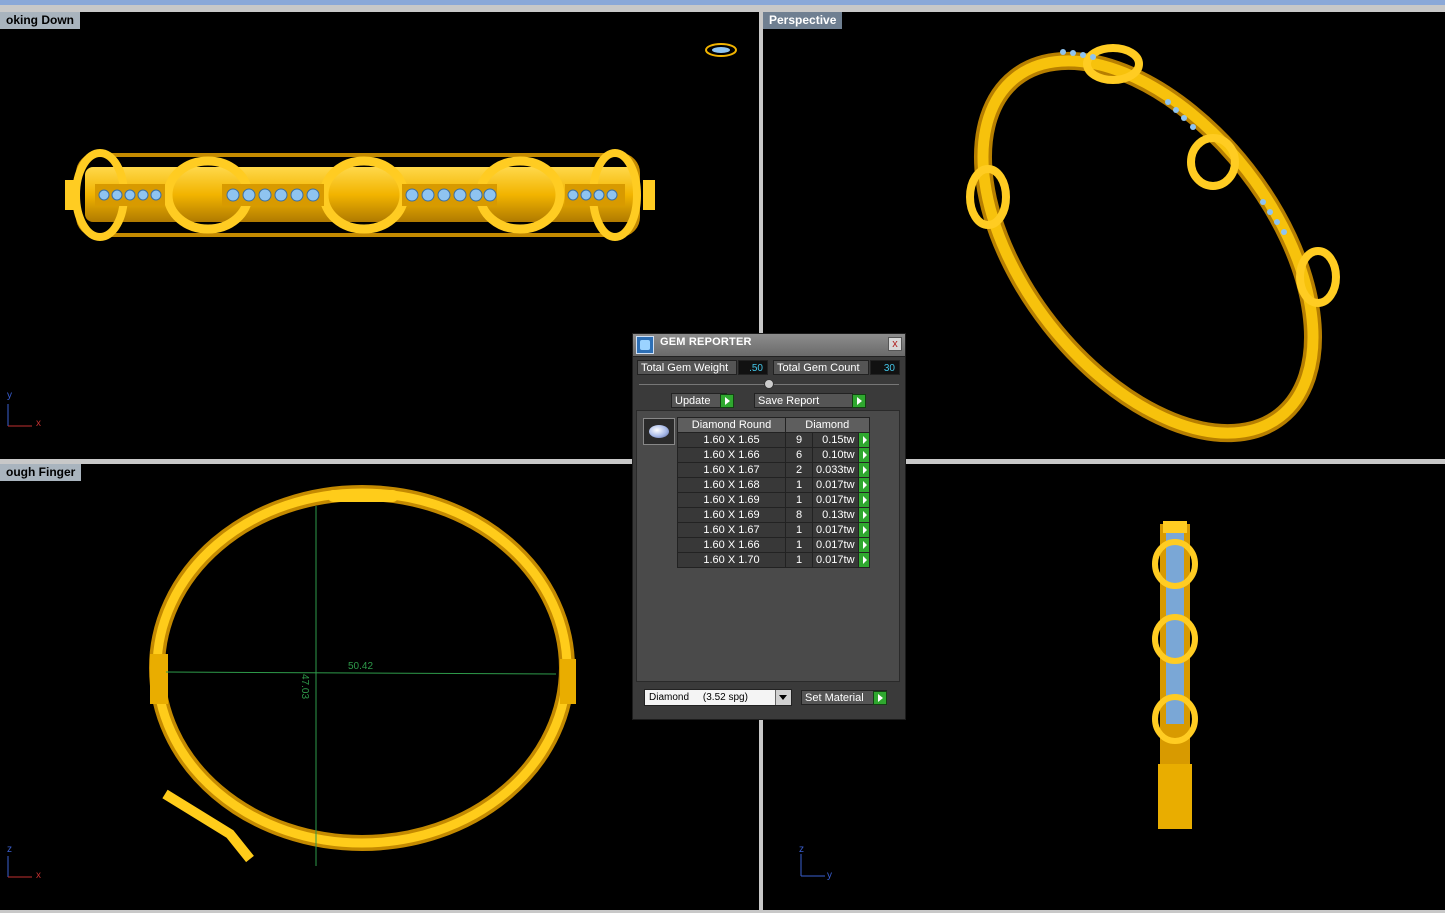  What do you see at coordinates (859, 401) in the screenshot?
I see `save-report-go-icon` at bounding box center [859, 401].